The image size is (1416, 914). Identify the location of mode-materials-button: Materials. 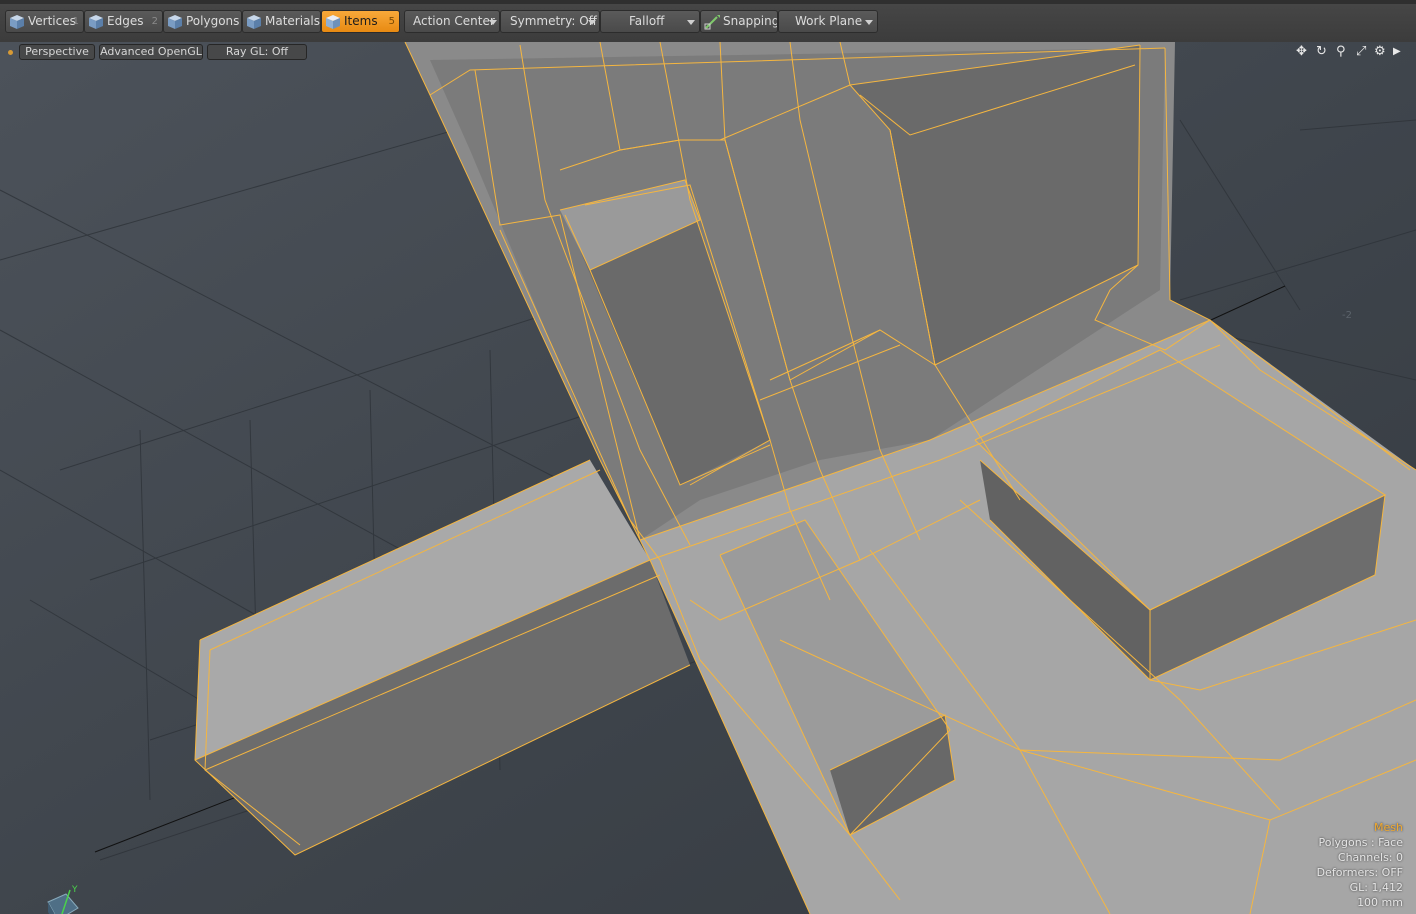
(281, 21).